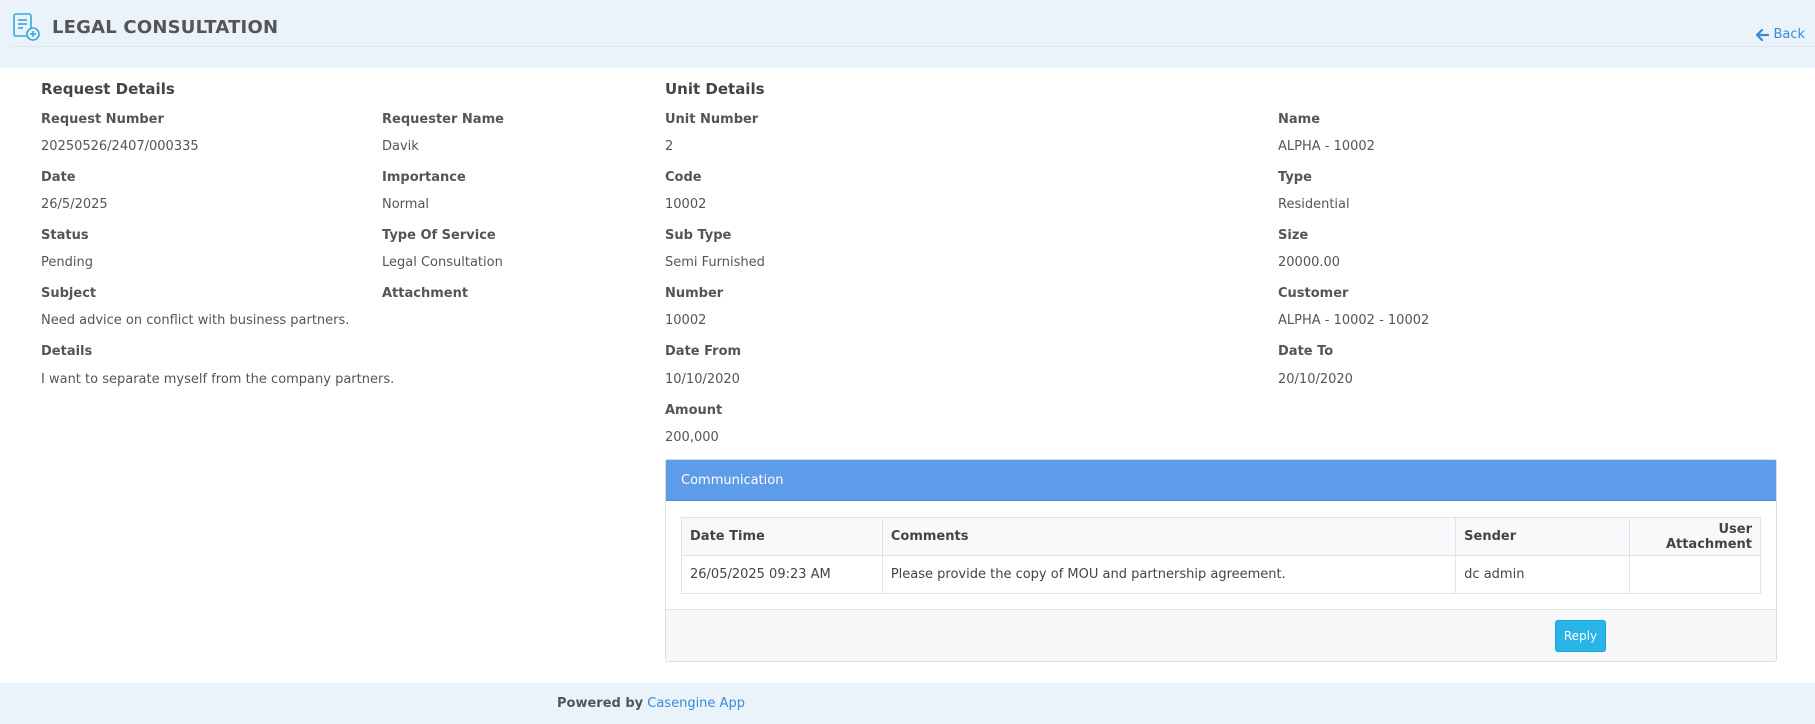  What do you see at coordinates (1543, 536) in the screenshot?
I see `column-header-sender: Sender` at bounding box center [1543, 536].